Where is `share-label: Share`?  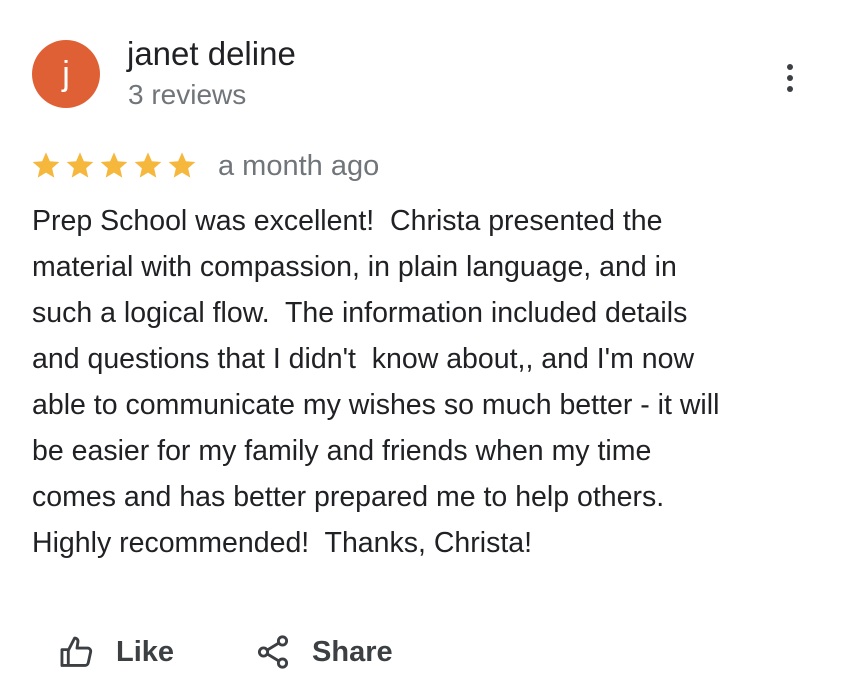 share-label: Share is located at coordinates (352, 651).